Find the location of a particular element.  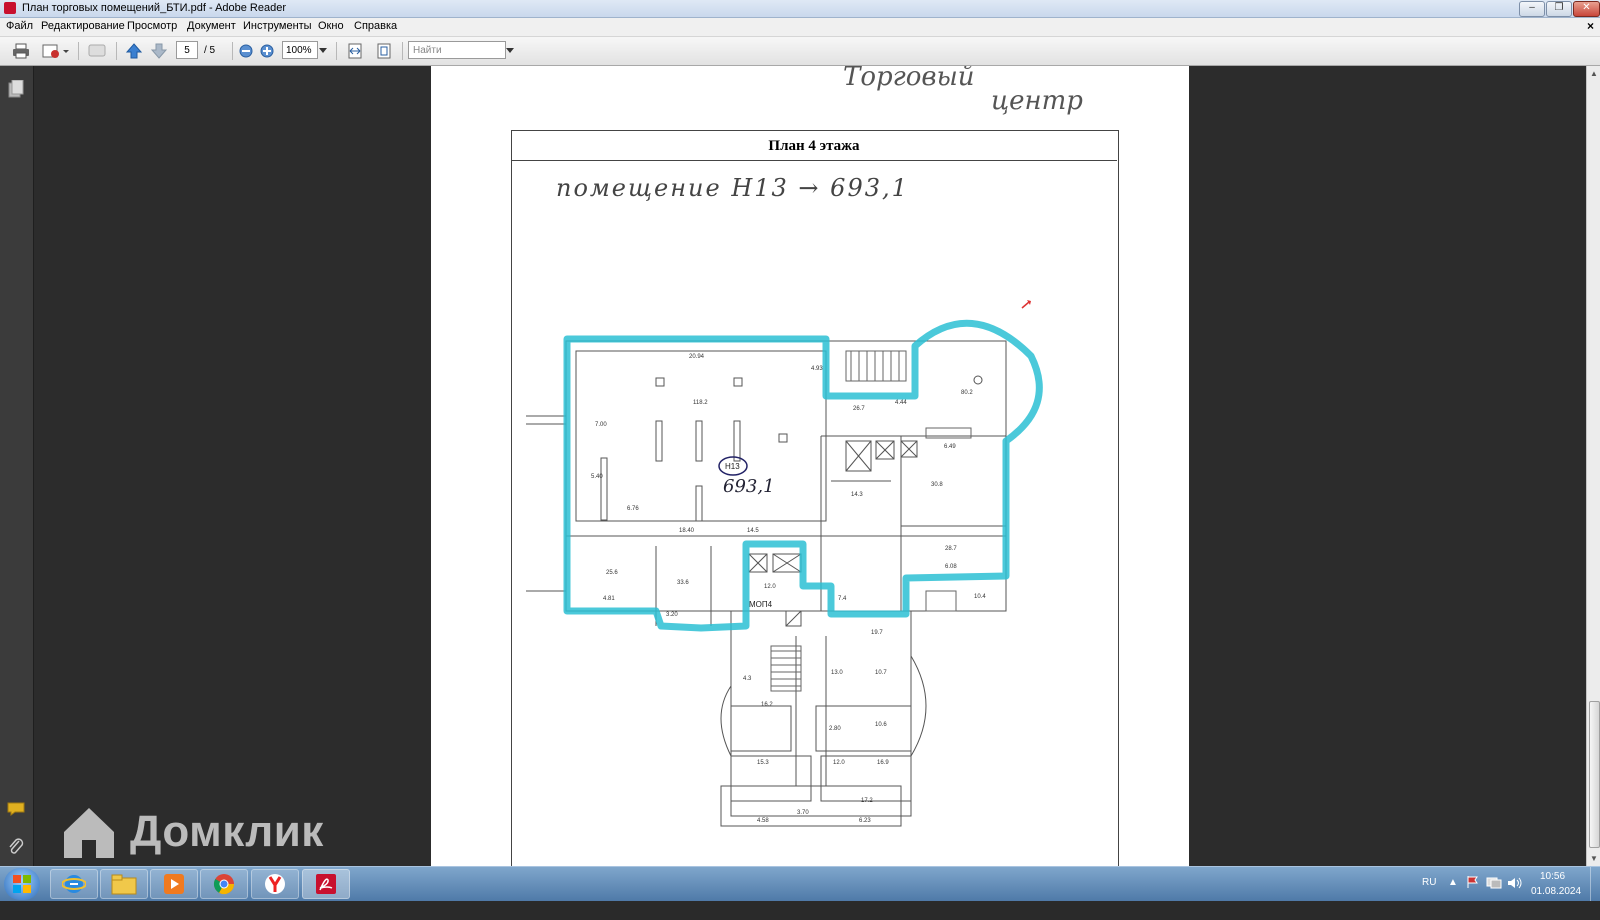

comment-icon is located at coordinates (97, 51).